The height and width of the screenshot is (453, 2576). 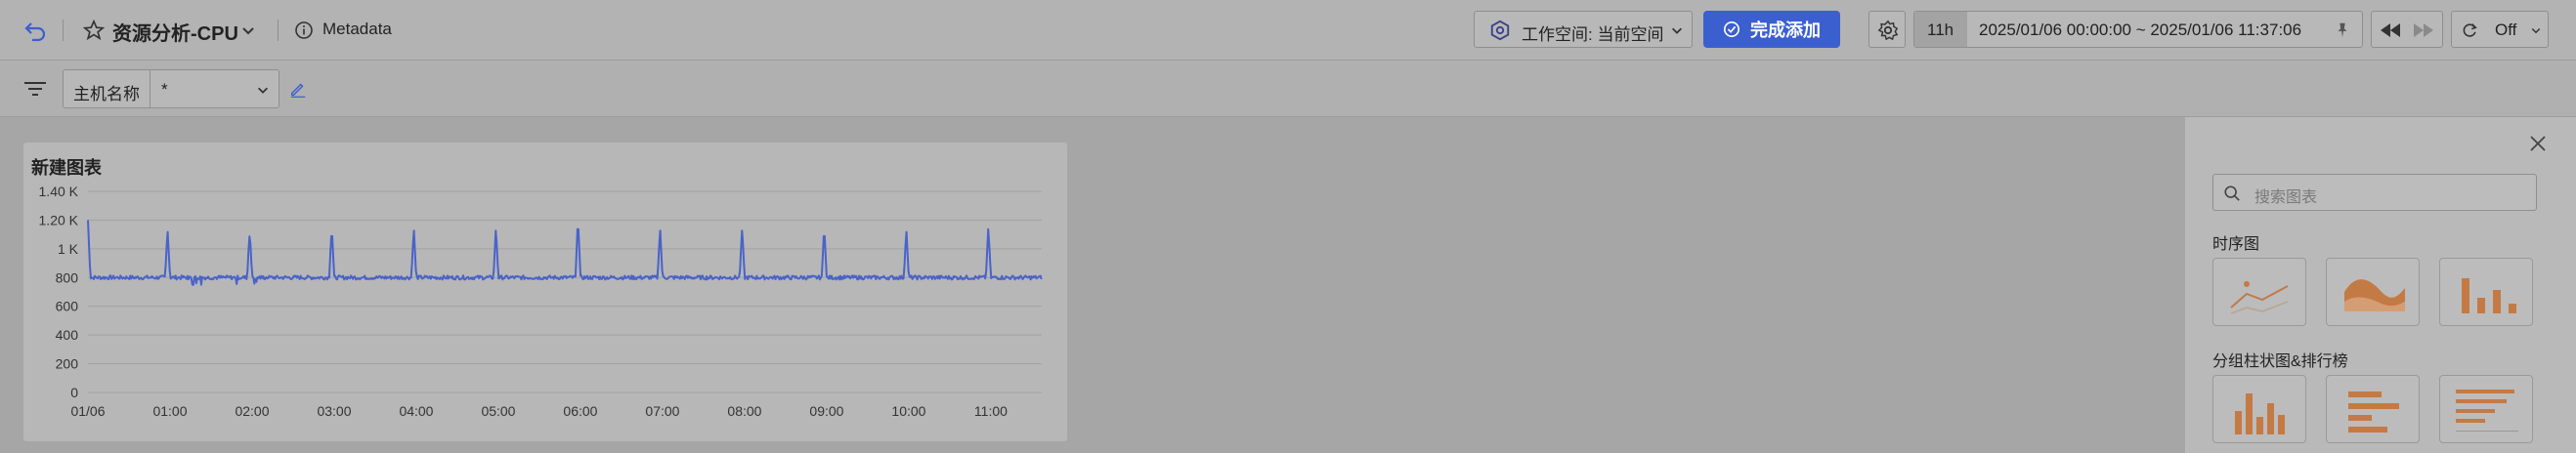 What do you see at coordinates (68, 364) in the screenshot?
I see `y-tick-label: 200` at bounding box center [68, 364].